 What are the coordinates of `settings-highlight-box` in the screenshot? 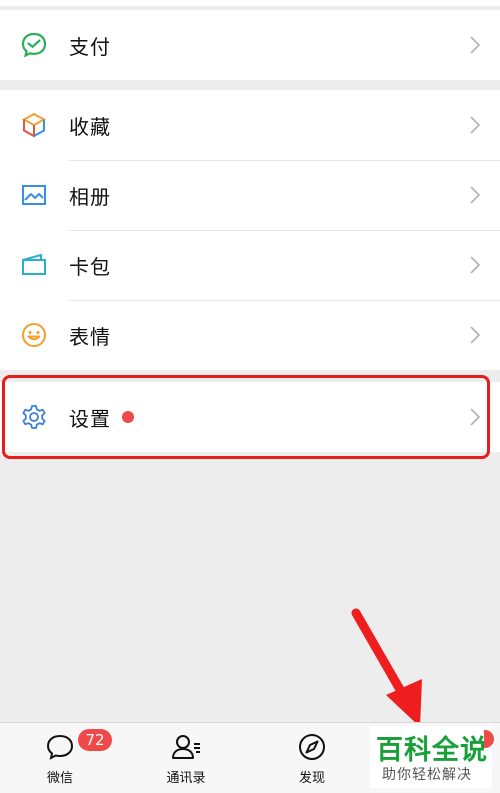 It's located at (246, 417).